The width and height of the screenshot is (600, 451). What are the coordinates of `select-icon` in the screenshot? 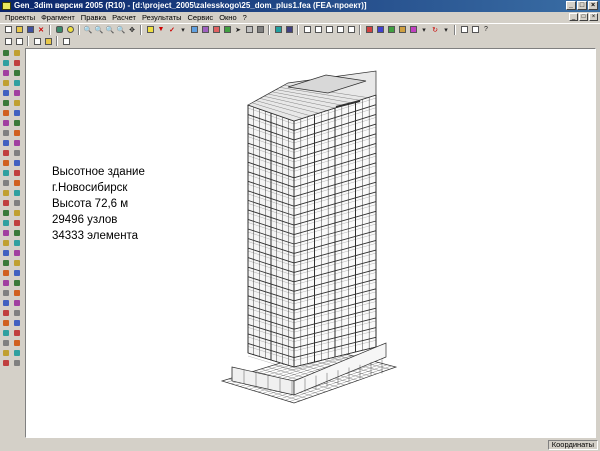 It's located at (150, 30).